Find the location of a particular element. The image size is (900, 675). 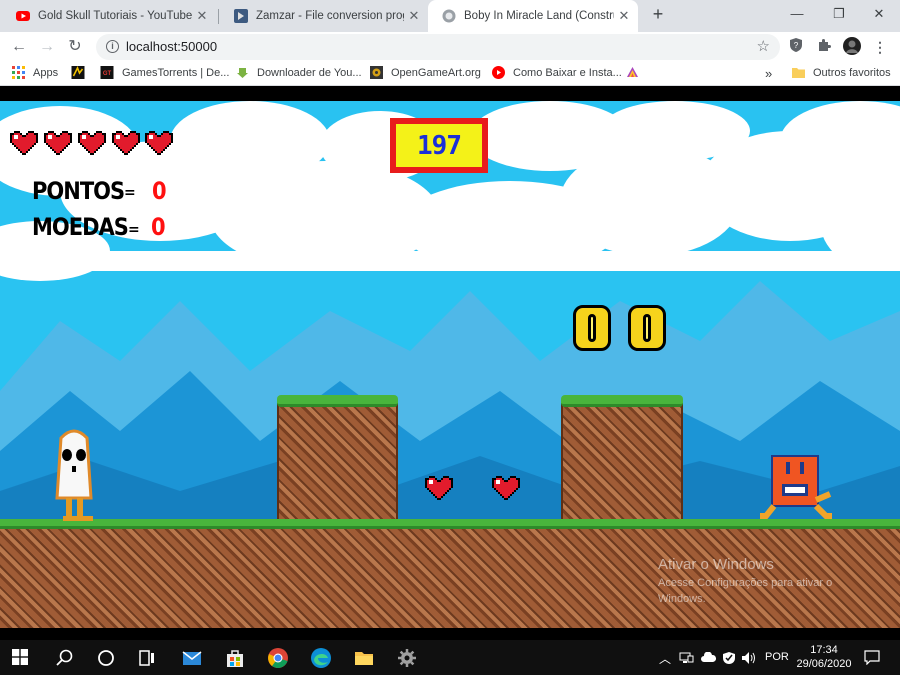

construct-icon is located at coordinates (449, 16).